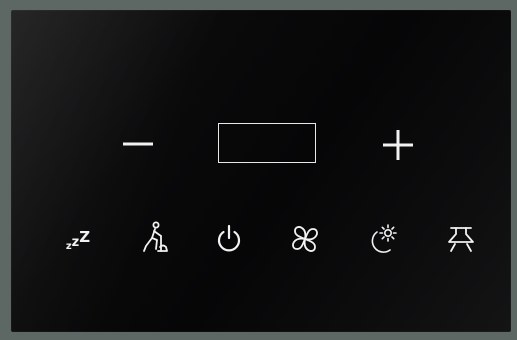 The image size is (517, 340). I want to click on night-mode-button, so click(382, 239).